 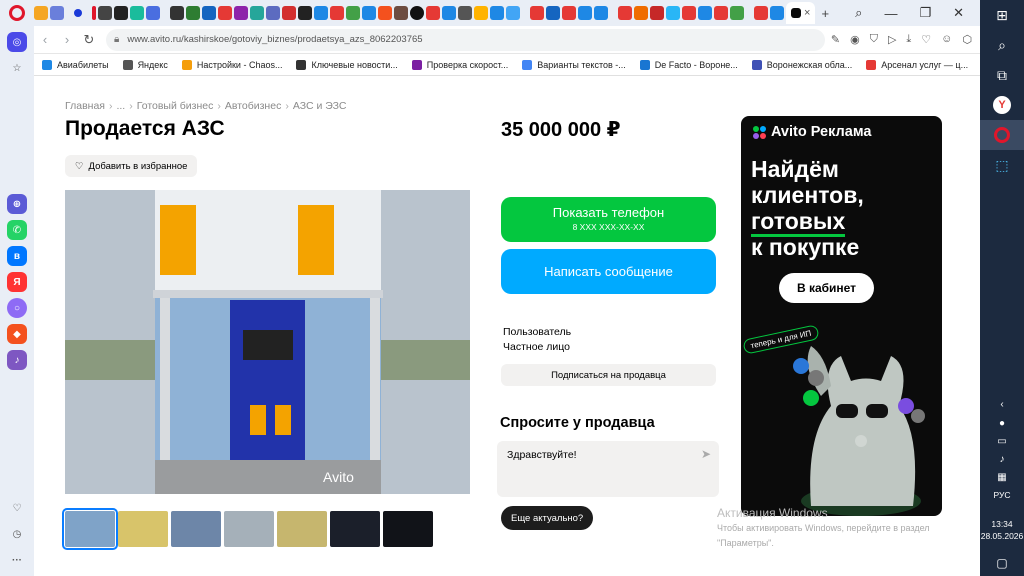 What do you see at coordinates (967, 39) in the screenshot?
I see `extensions-icon: ⬡` at bounding box center [967, 39].